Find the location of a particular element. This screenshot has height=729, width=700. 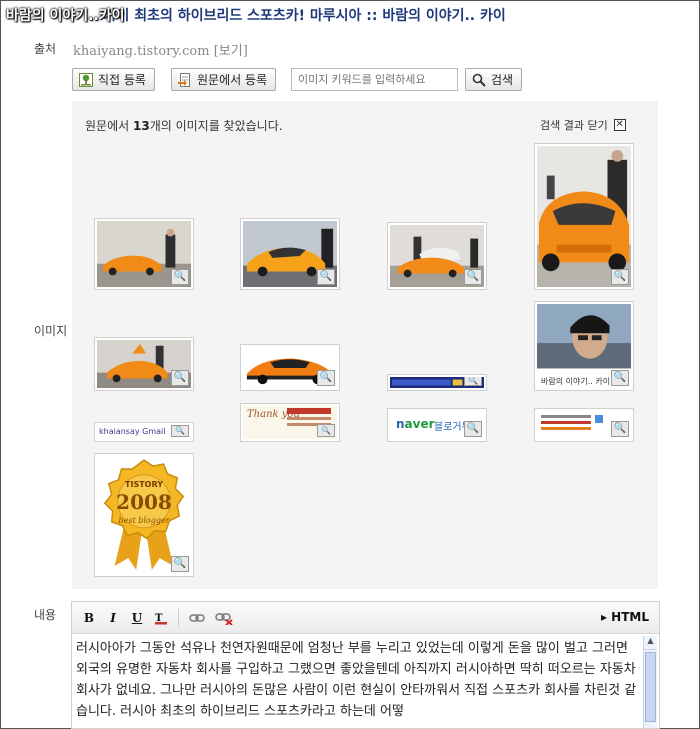

bold-button: B is located at coordinates (89, 618).